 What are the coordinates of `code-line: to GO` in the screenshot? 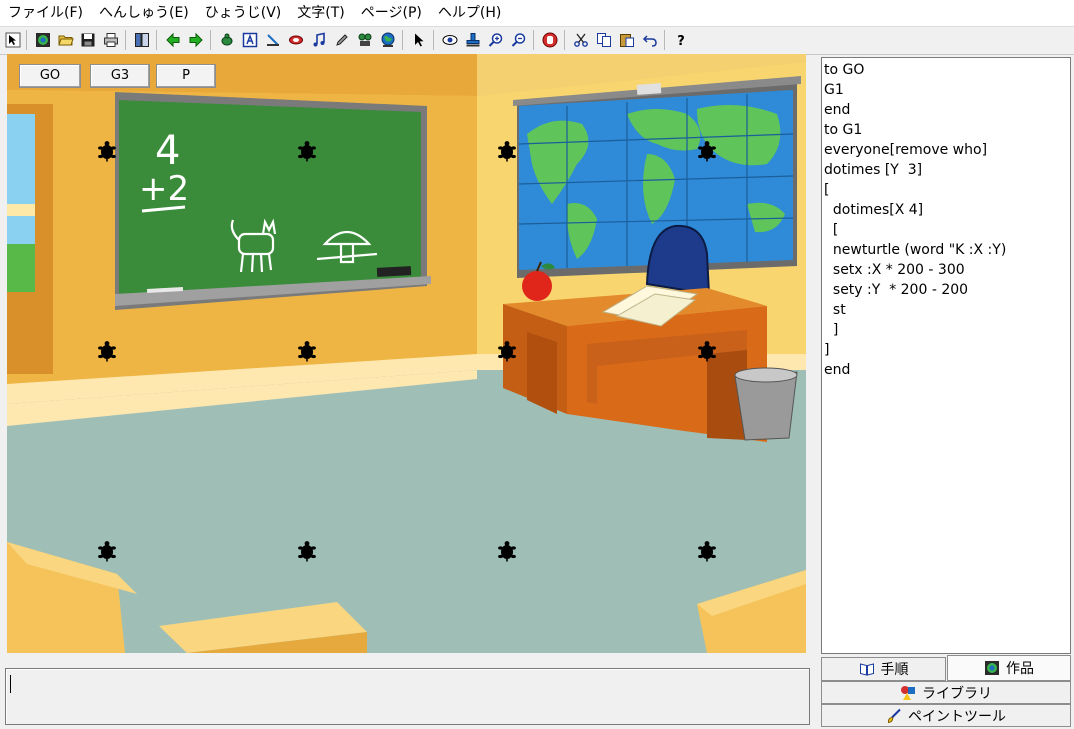 It's located at (844, 70).